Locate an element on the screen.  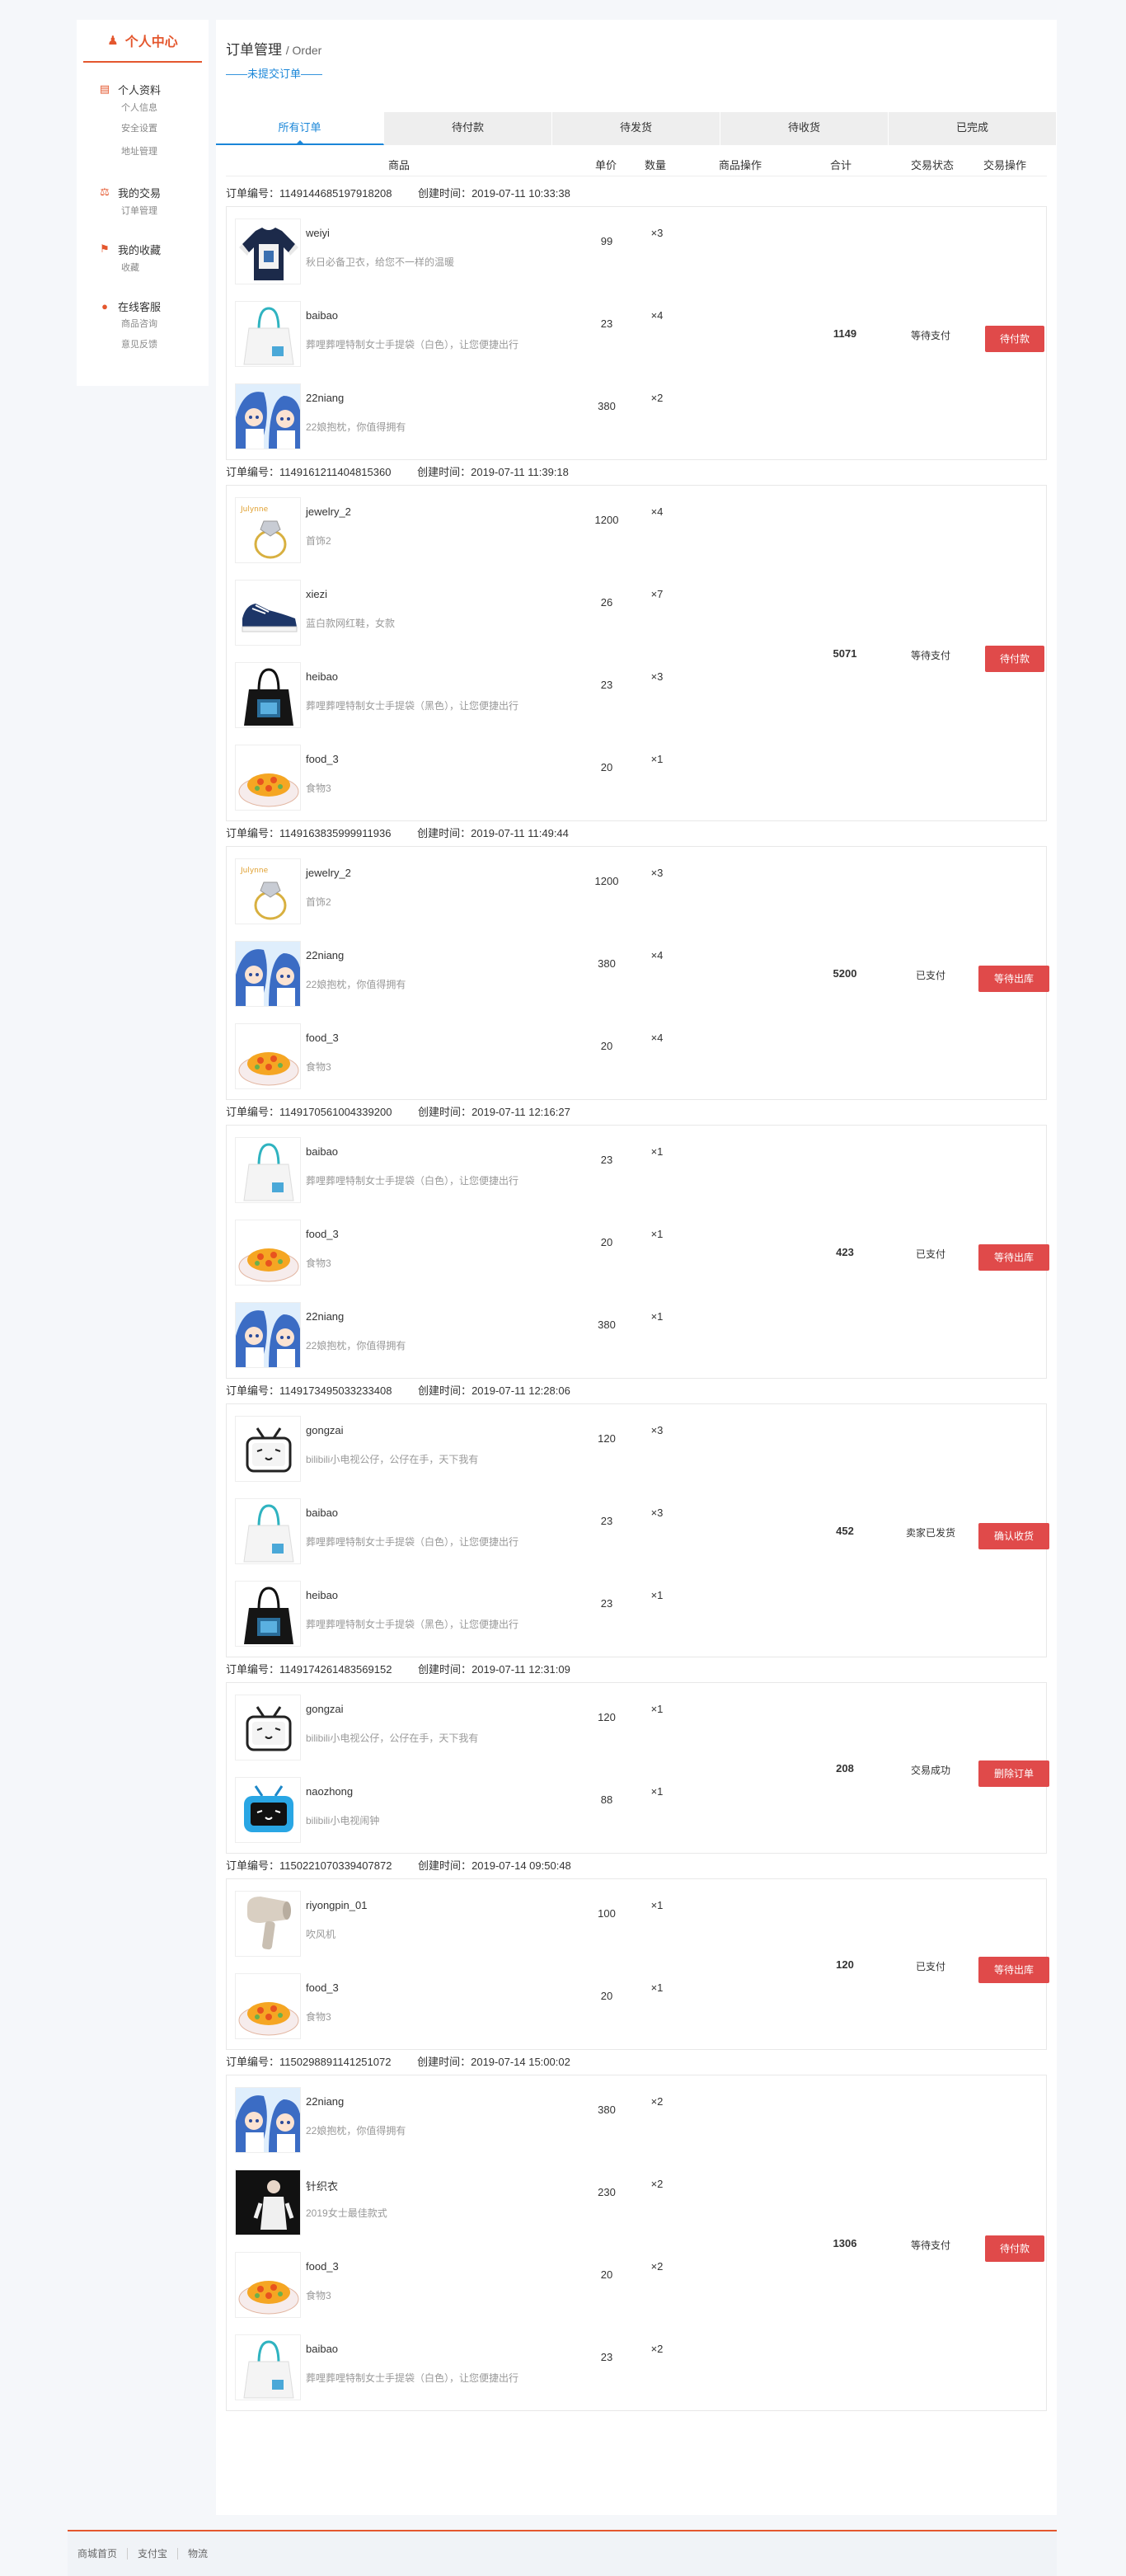
tab-pending-payment: 待付款 is located at coordinates (468, 128).